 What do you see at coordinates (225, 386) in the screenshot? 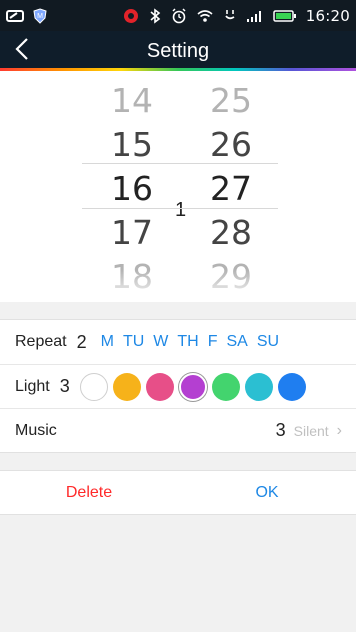
I see `color-green-swatch` at bounding box center [225, 386].